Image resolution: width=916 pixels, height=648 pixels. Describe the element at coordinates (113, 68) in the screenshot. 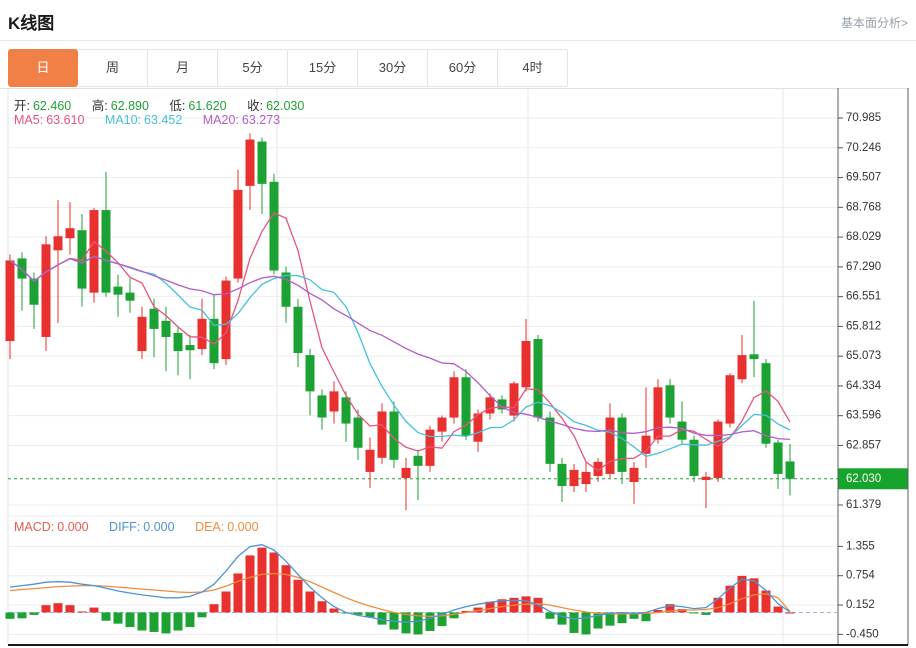

I see `tab-week: 周` at that location.